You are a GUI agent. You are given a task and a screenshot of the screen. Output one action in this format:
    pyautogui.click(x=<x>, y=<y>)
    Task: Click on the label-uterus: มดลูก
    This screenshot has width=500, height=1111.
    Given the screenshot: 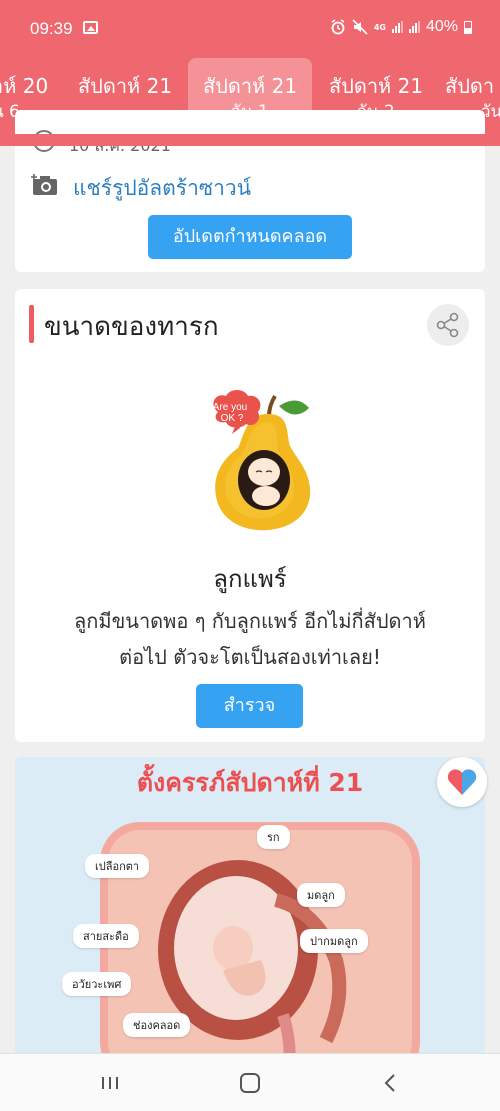 What is the action you would take?
    pyautogui.click(x=321, y=895)
    